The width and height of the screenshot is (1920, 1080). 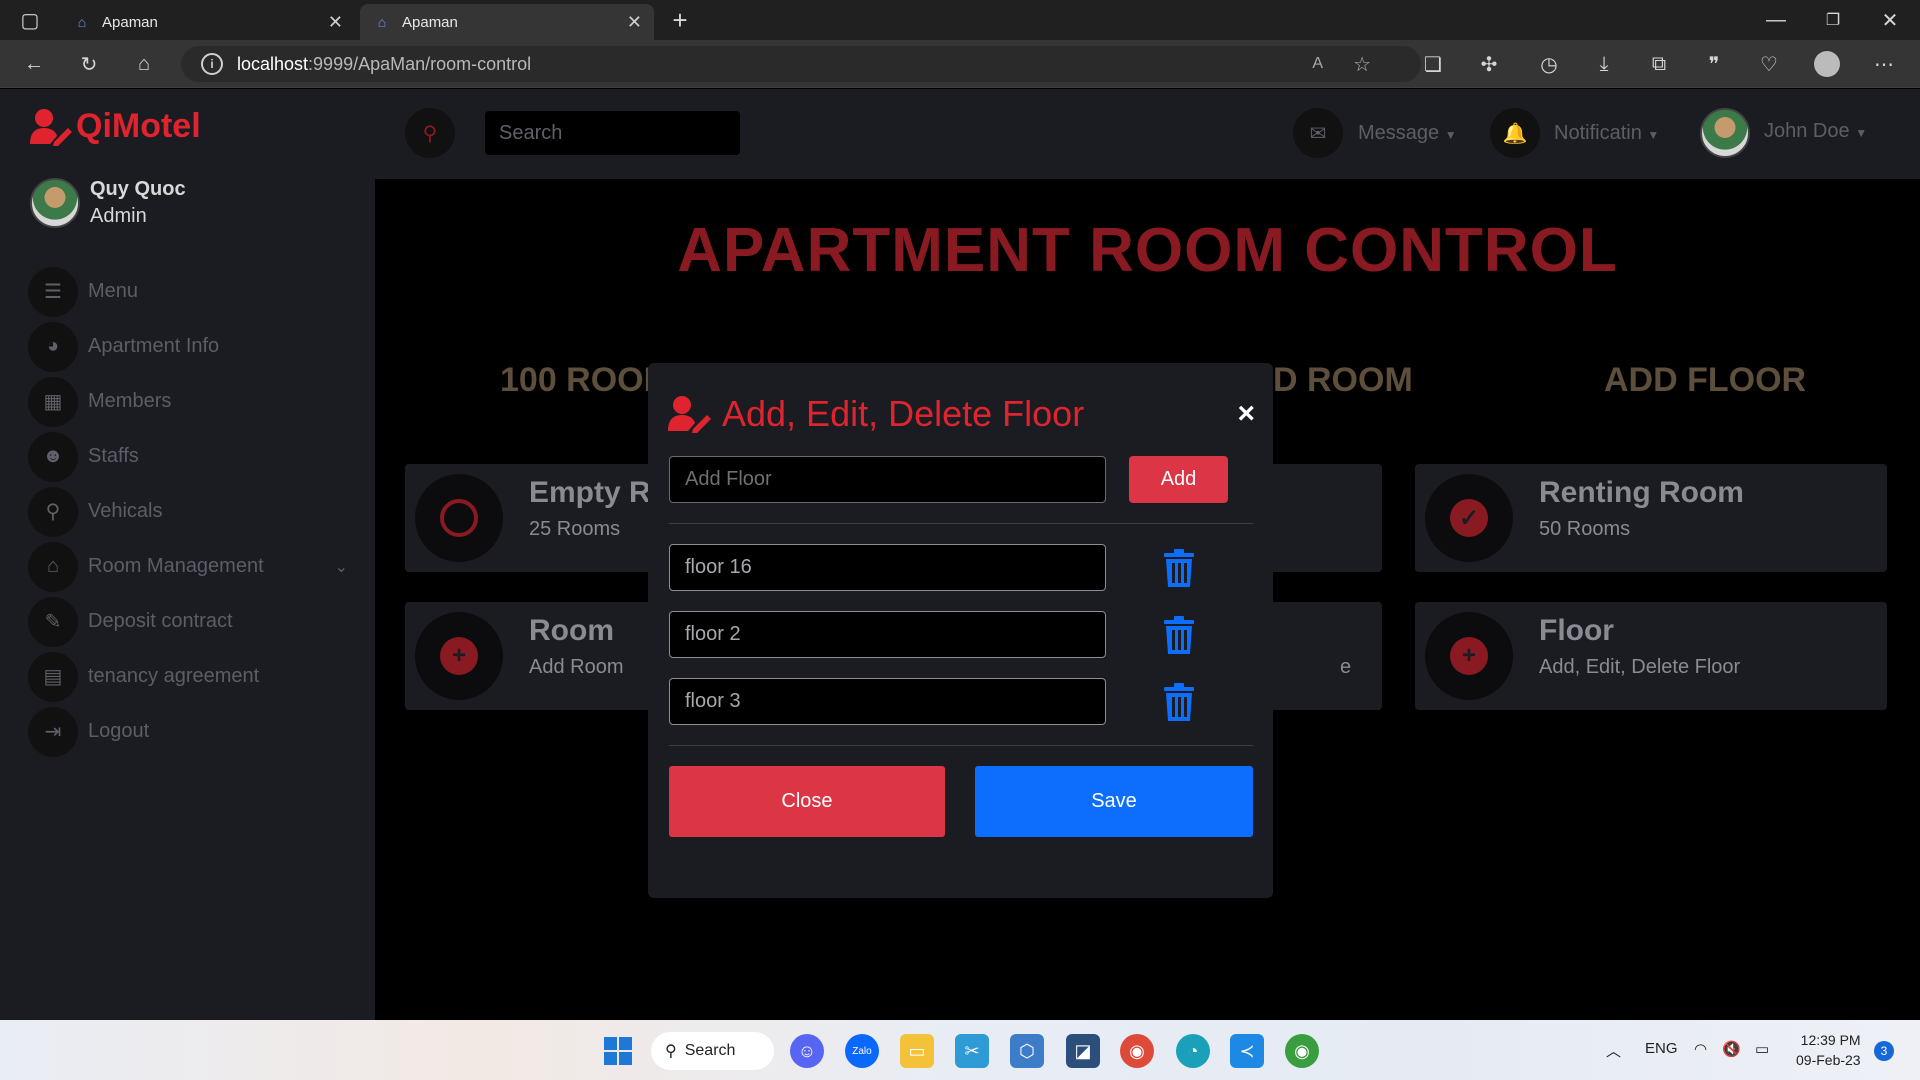 What do you see at coordinates (34, 64) in the screenshot?
I see `back-icon: ←` at bounding box center [34, 64].